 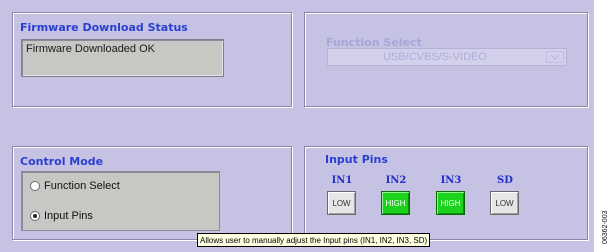 I want to click on pin-state-in2: HIGH, so click(x=395, y=203).